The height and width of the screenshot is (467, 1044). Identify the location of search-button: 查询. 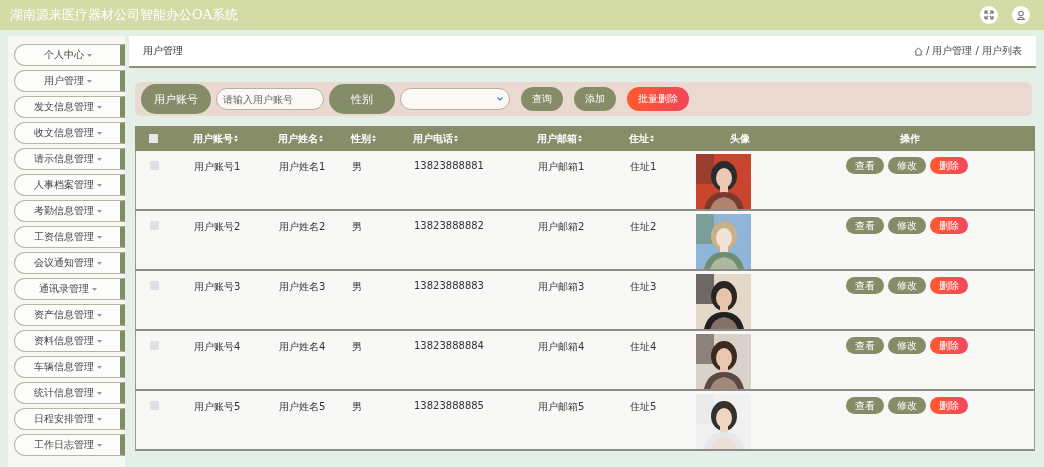
(542, 99).